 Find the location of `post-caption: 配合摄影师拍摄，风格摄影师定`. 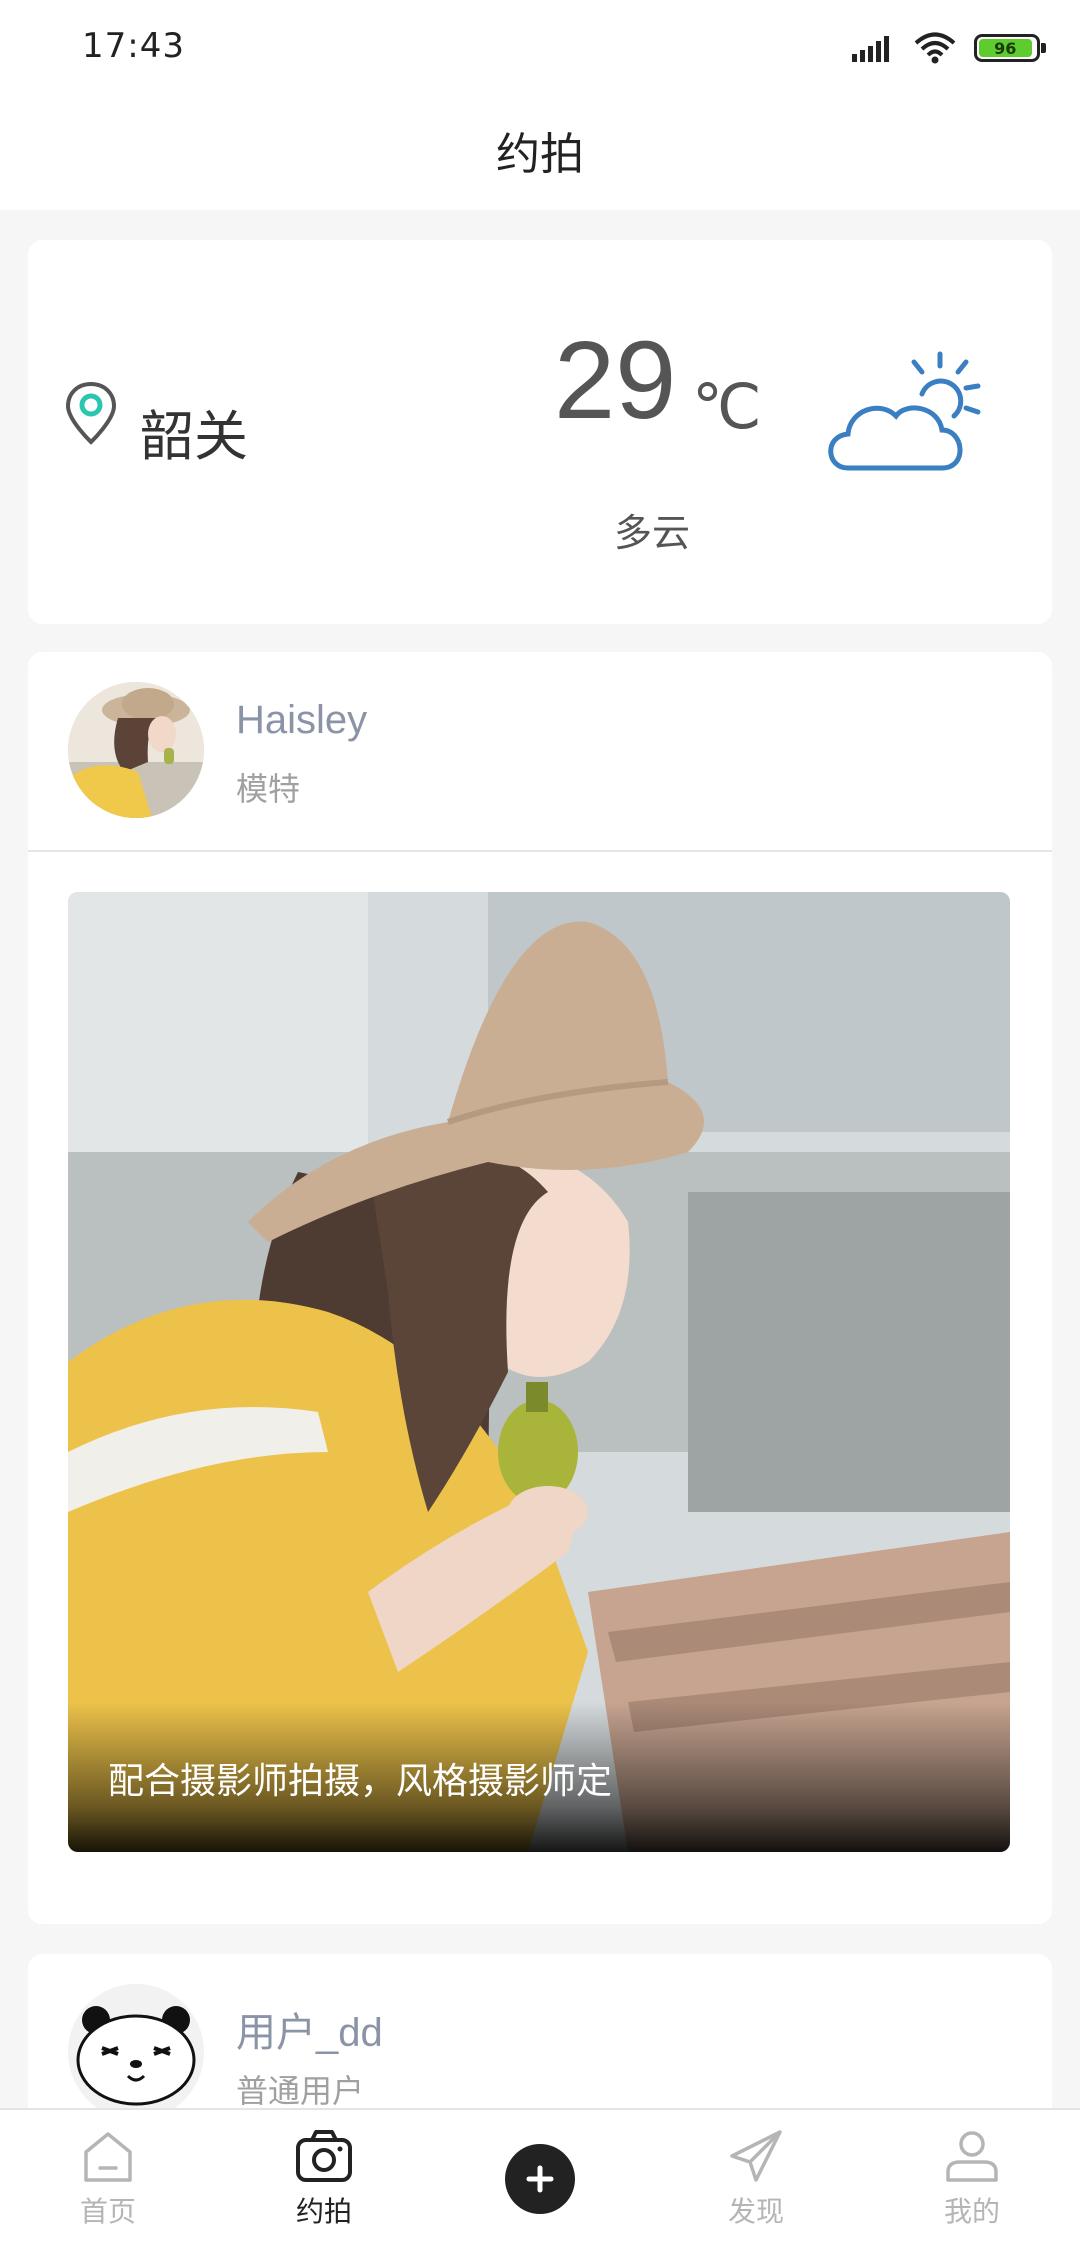

post-caption: 配合摄影师拍摄，风格摄影师定 is located at coordinates (360, 1781).